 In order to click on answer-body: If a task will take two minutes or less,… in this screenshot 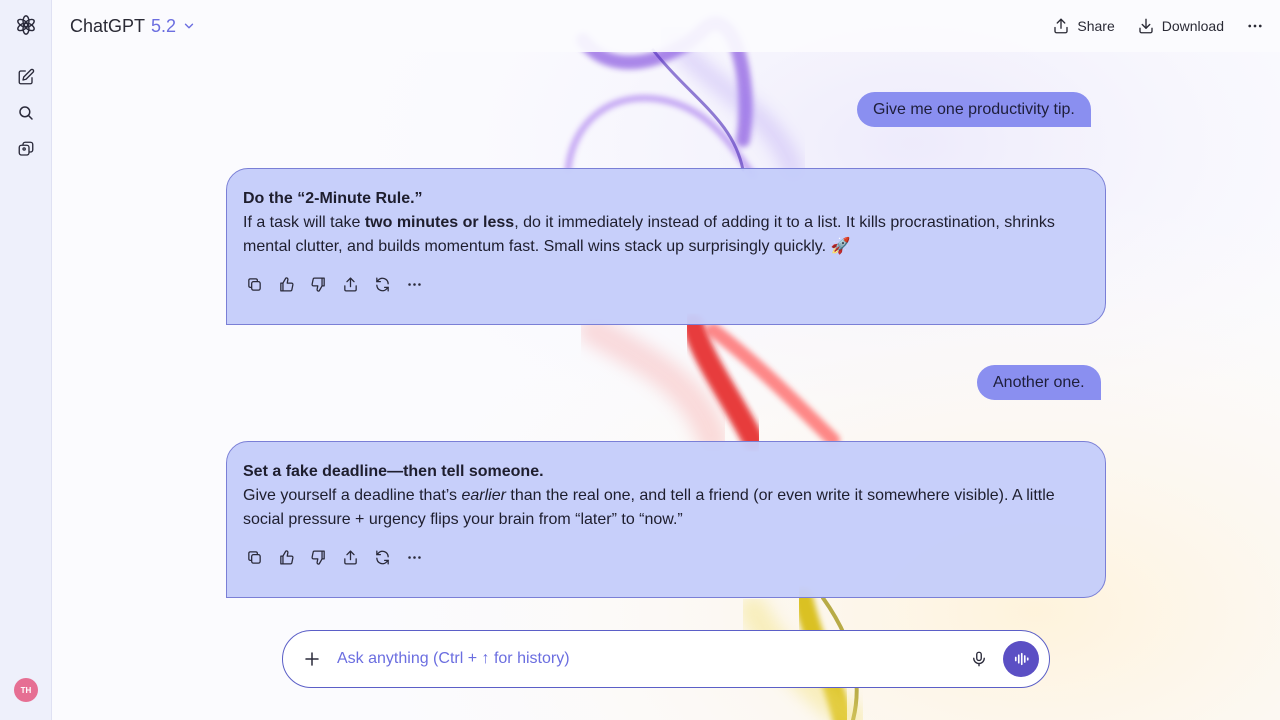, I will do `click(666, 235)`.